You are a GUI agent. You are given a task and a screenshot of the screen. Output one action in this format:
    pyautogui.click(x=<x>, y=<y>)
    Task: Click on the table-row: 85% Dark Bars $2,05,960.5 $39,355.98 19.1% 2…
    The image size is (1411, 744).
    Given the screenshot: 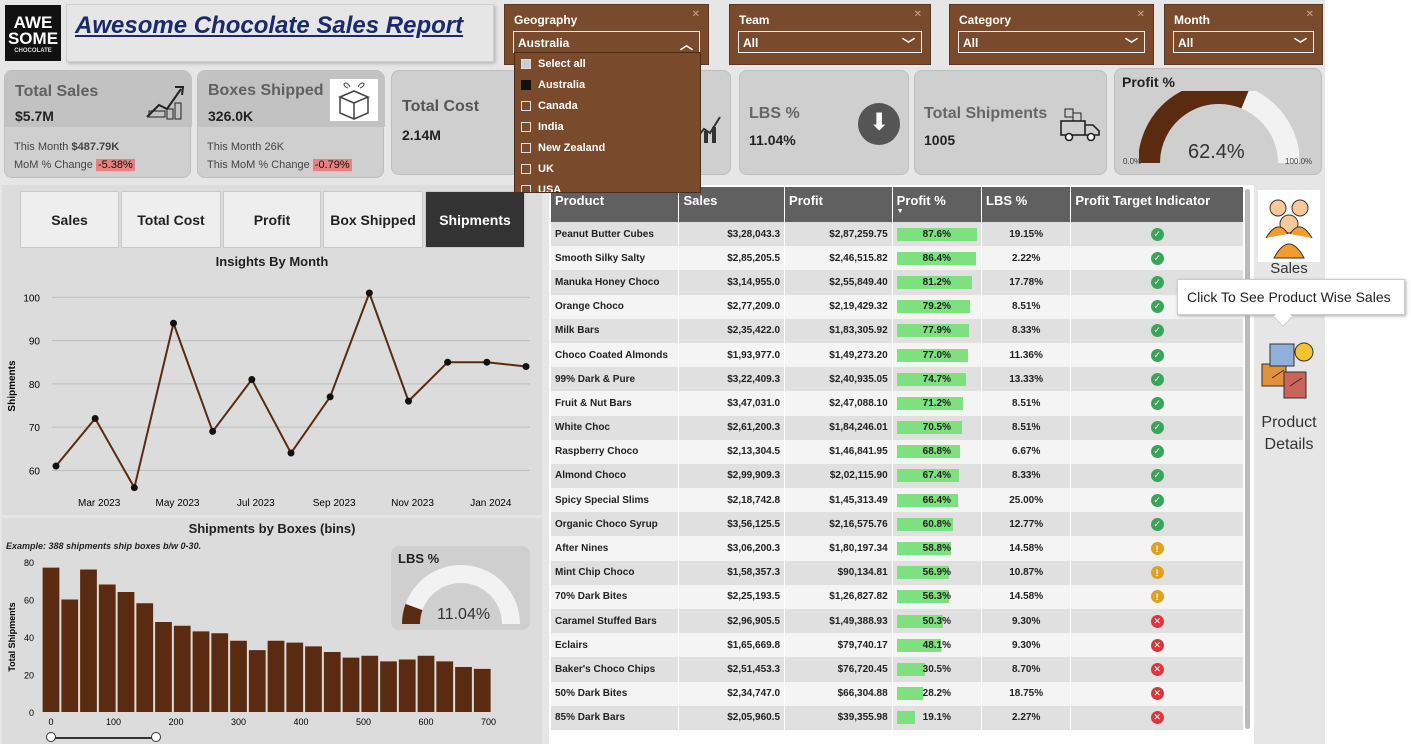 What is the action you would take?
    pyautogui.click(x=897, y=717)
    